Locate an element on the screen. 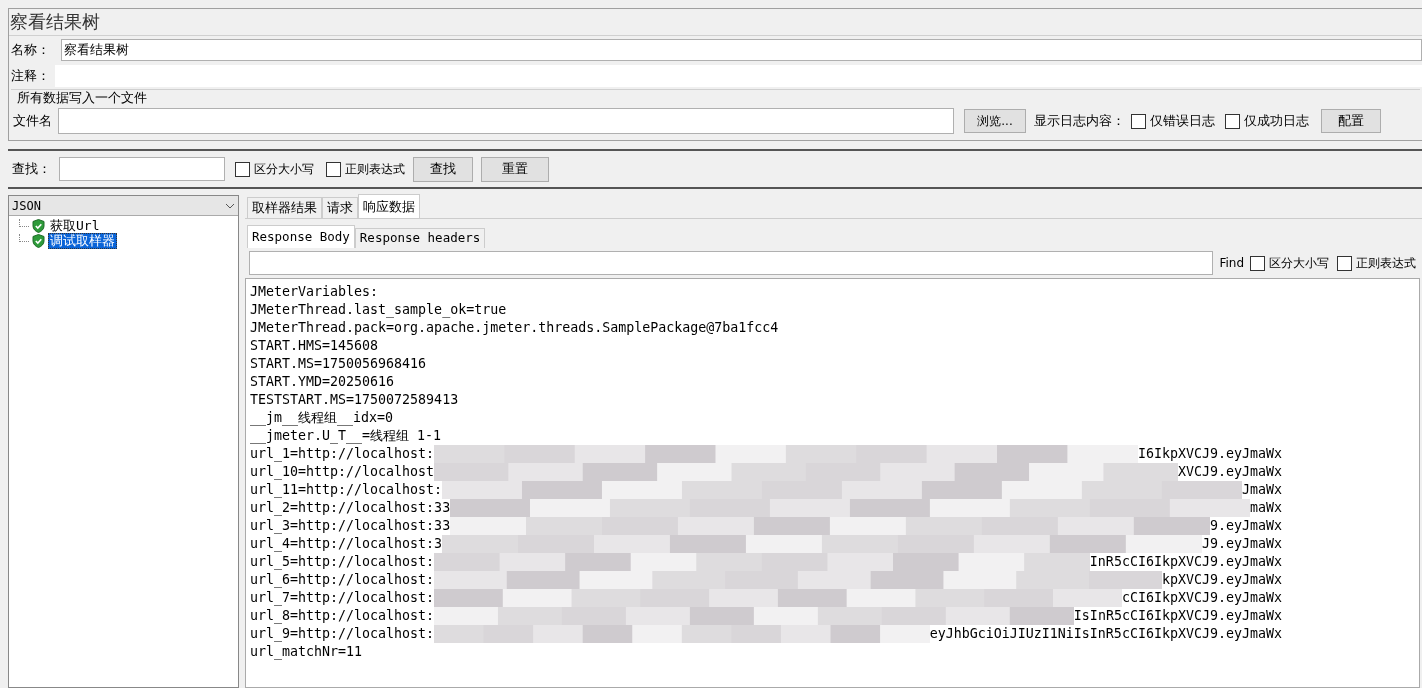 Image resolution: width=1422 pixels, height=688 pixels. text-line: START.MS=1750056968416 is located at coordinates (338, 364).